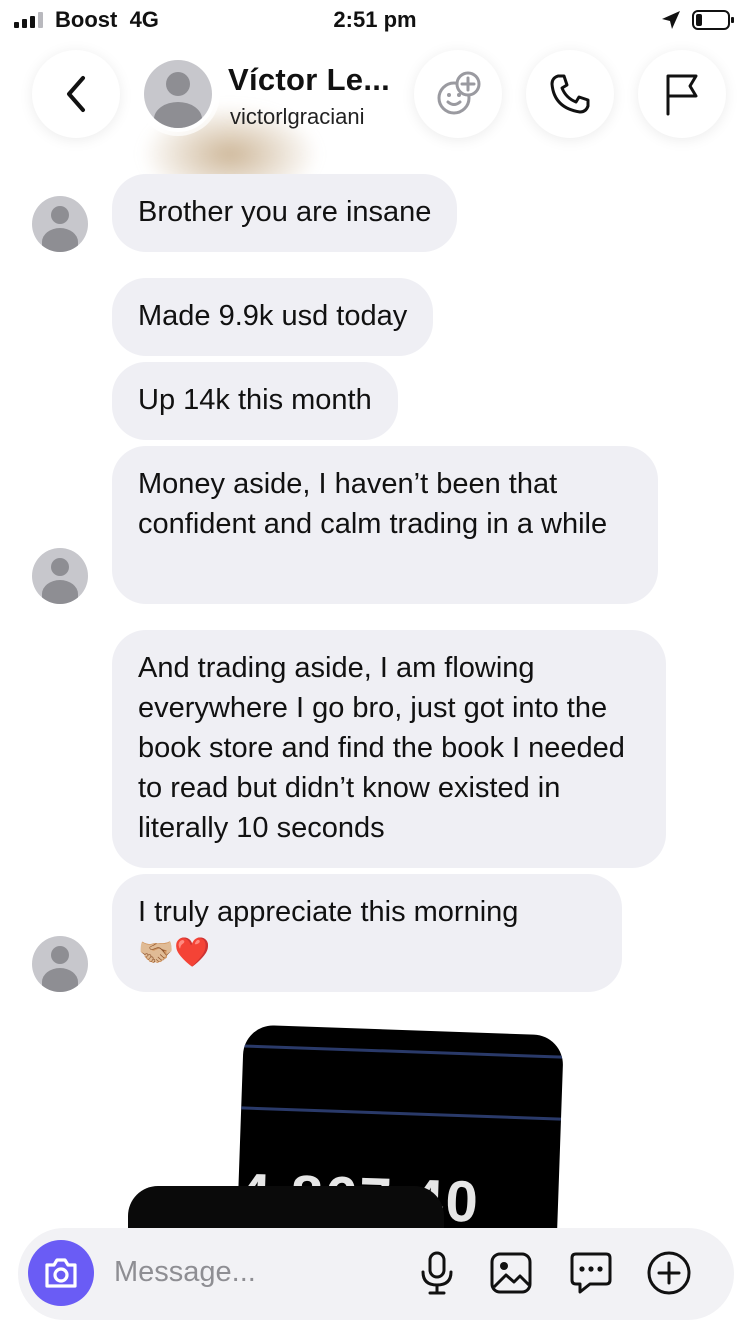 The width and height of the screenshot is (750, 1334). I want to click on more-options-button, so click(669, 1273).